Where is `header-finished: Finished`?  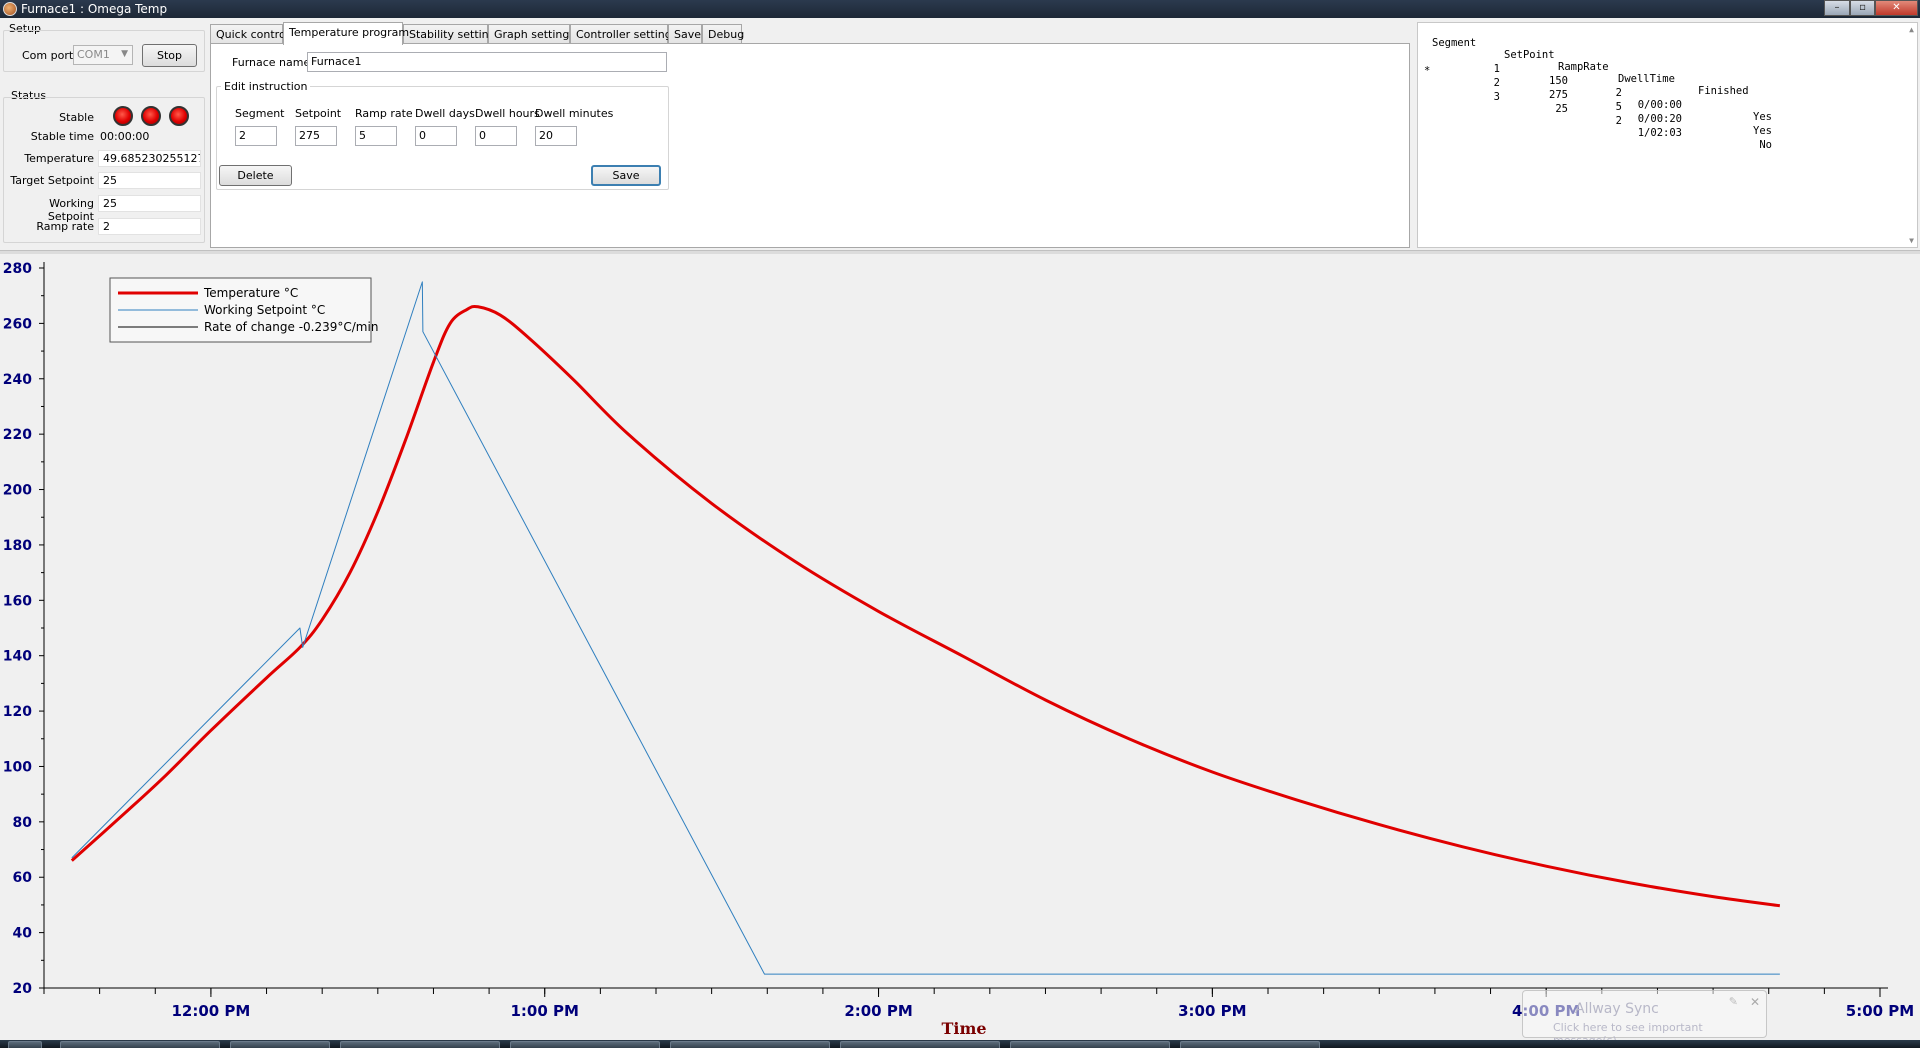
header-finished: Finished is located at coordinates (1723, 91).